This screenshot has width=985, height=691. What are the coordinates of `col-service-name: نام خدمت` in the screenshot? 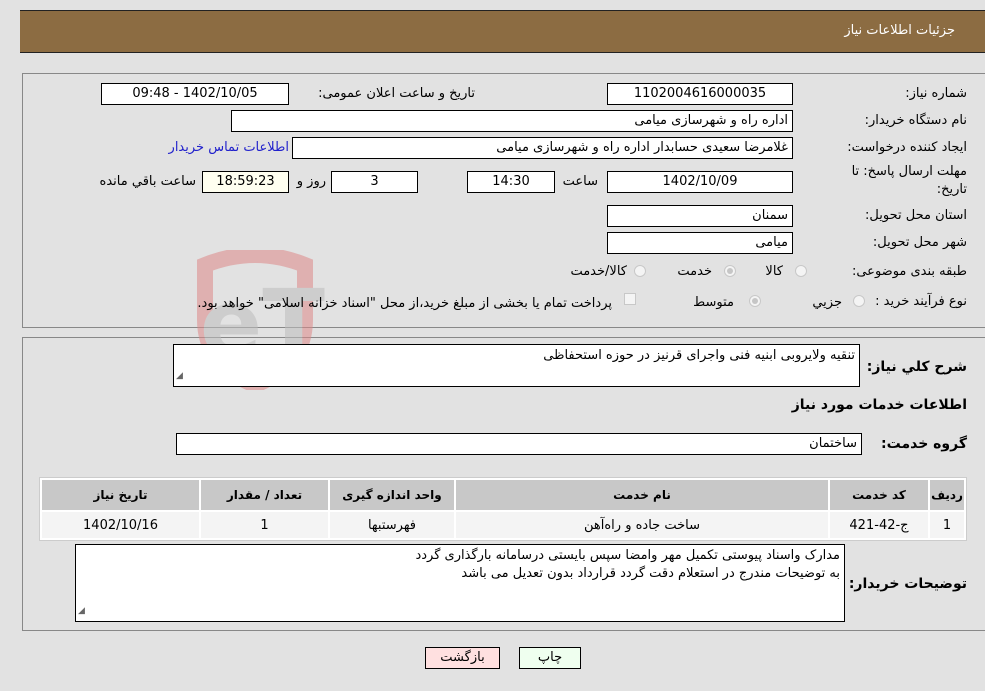 It's located at (642, 495).